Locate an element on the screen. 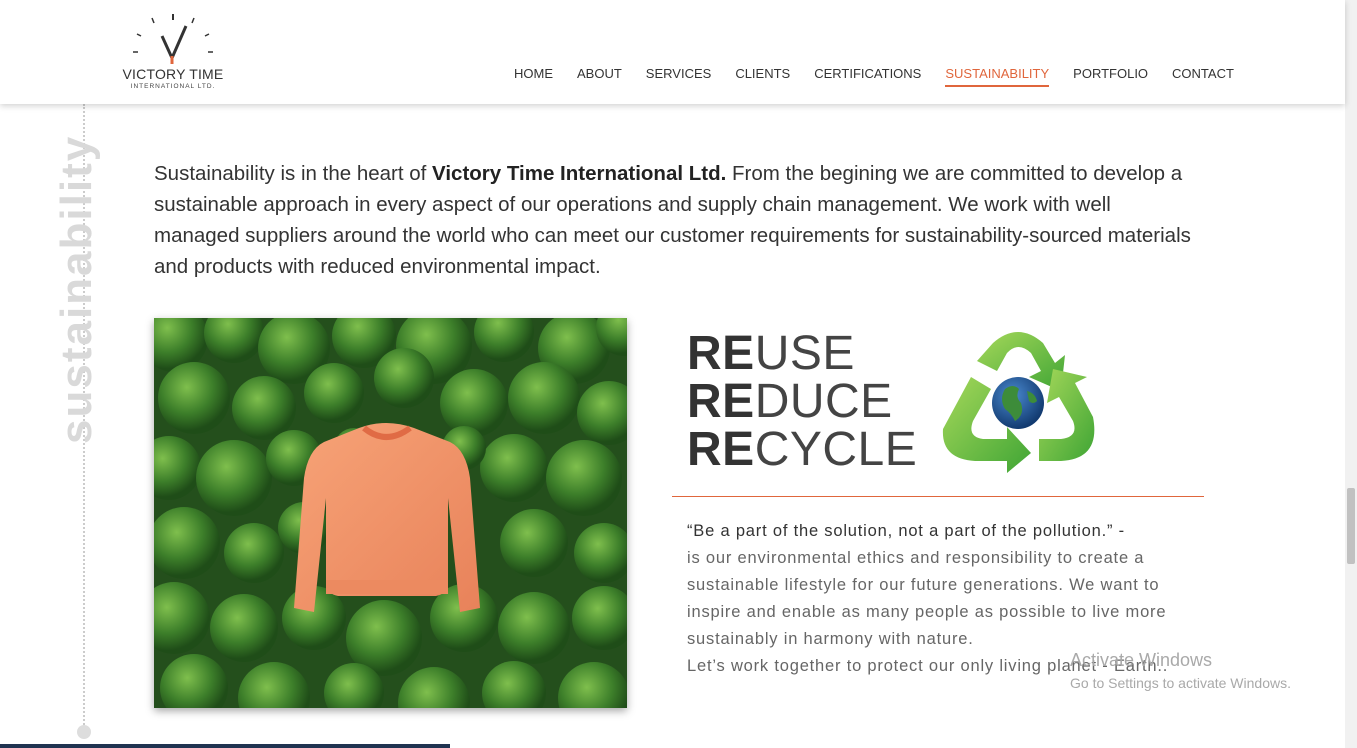 This screenshot has height=748, width=1357. rrr-line-reduce: REDUCE is located at coordinates (802, 402).